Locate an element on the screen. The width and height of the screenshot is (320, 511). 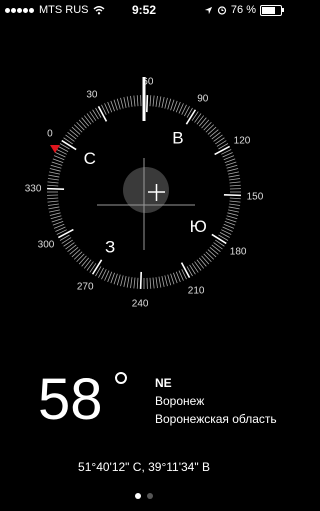
degree-label: 330 is located at coordinates (33, 189).